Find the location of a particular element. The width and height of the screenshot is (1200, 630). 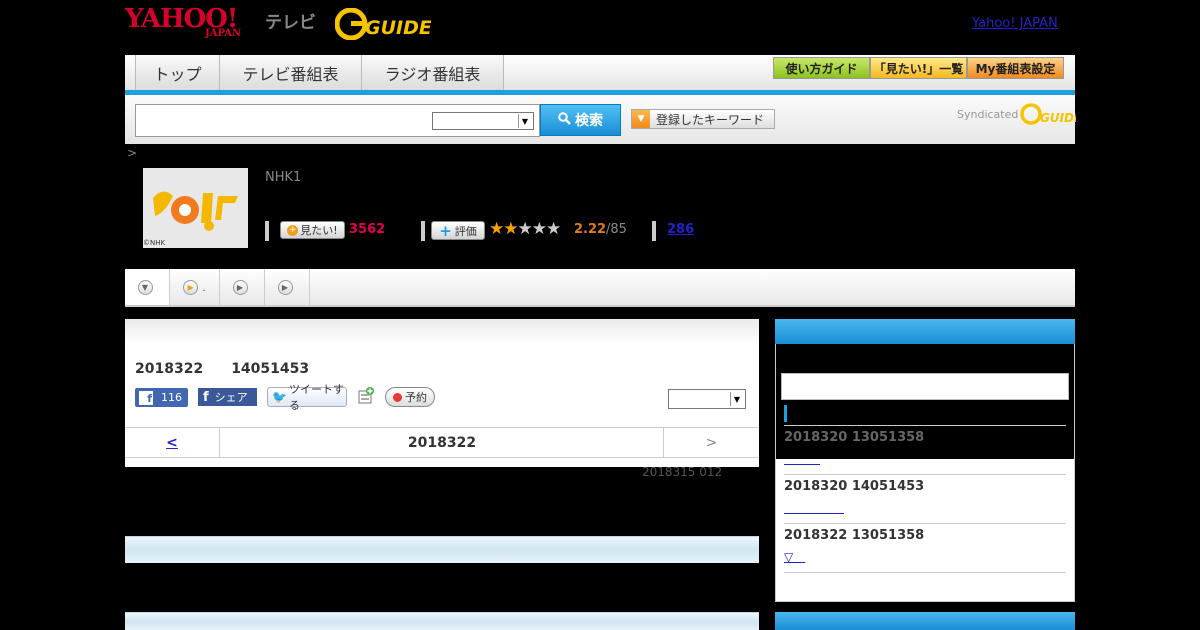

tab-program-4: ▶ is located at coordinates (287, 287).